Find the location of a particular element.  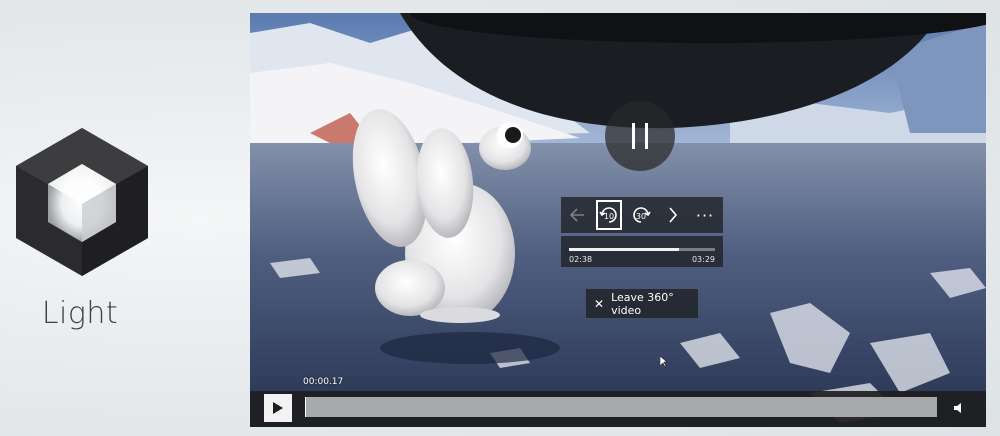

forward-30-icon: 30 is located at coordinates (642, 215).